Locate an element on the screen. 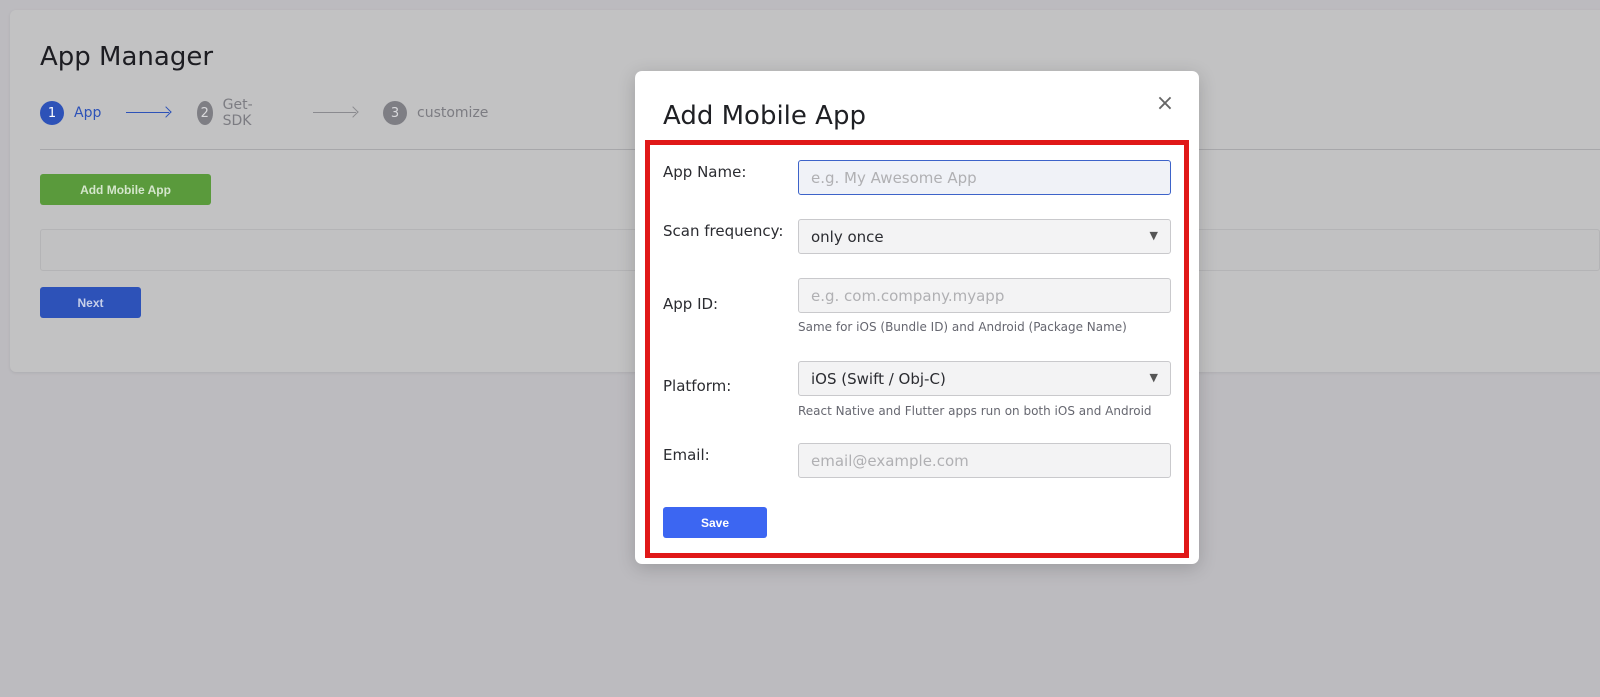 Image resolution: width=1600 pixels, height=697 pixels. platform-label: Platform: is located at coordinates (697, 386).